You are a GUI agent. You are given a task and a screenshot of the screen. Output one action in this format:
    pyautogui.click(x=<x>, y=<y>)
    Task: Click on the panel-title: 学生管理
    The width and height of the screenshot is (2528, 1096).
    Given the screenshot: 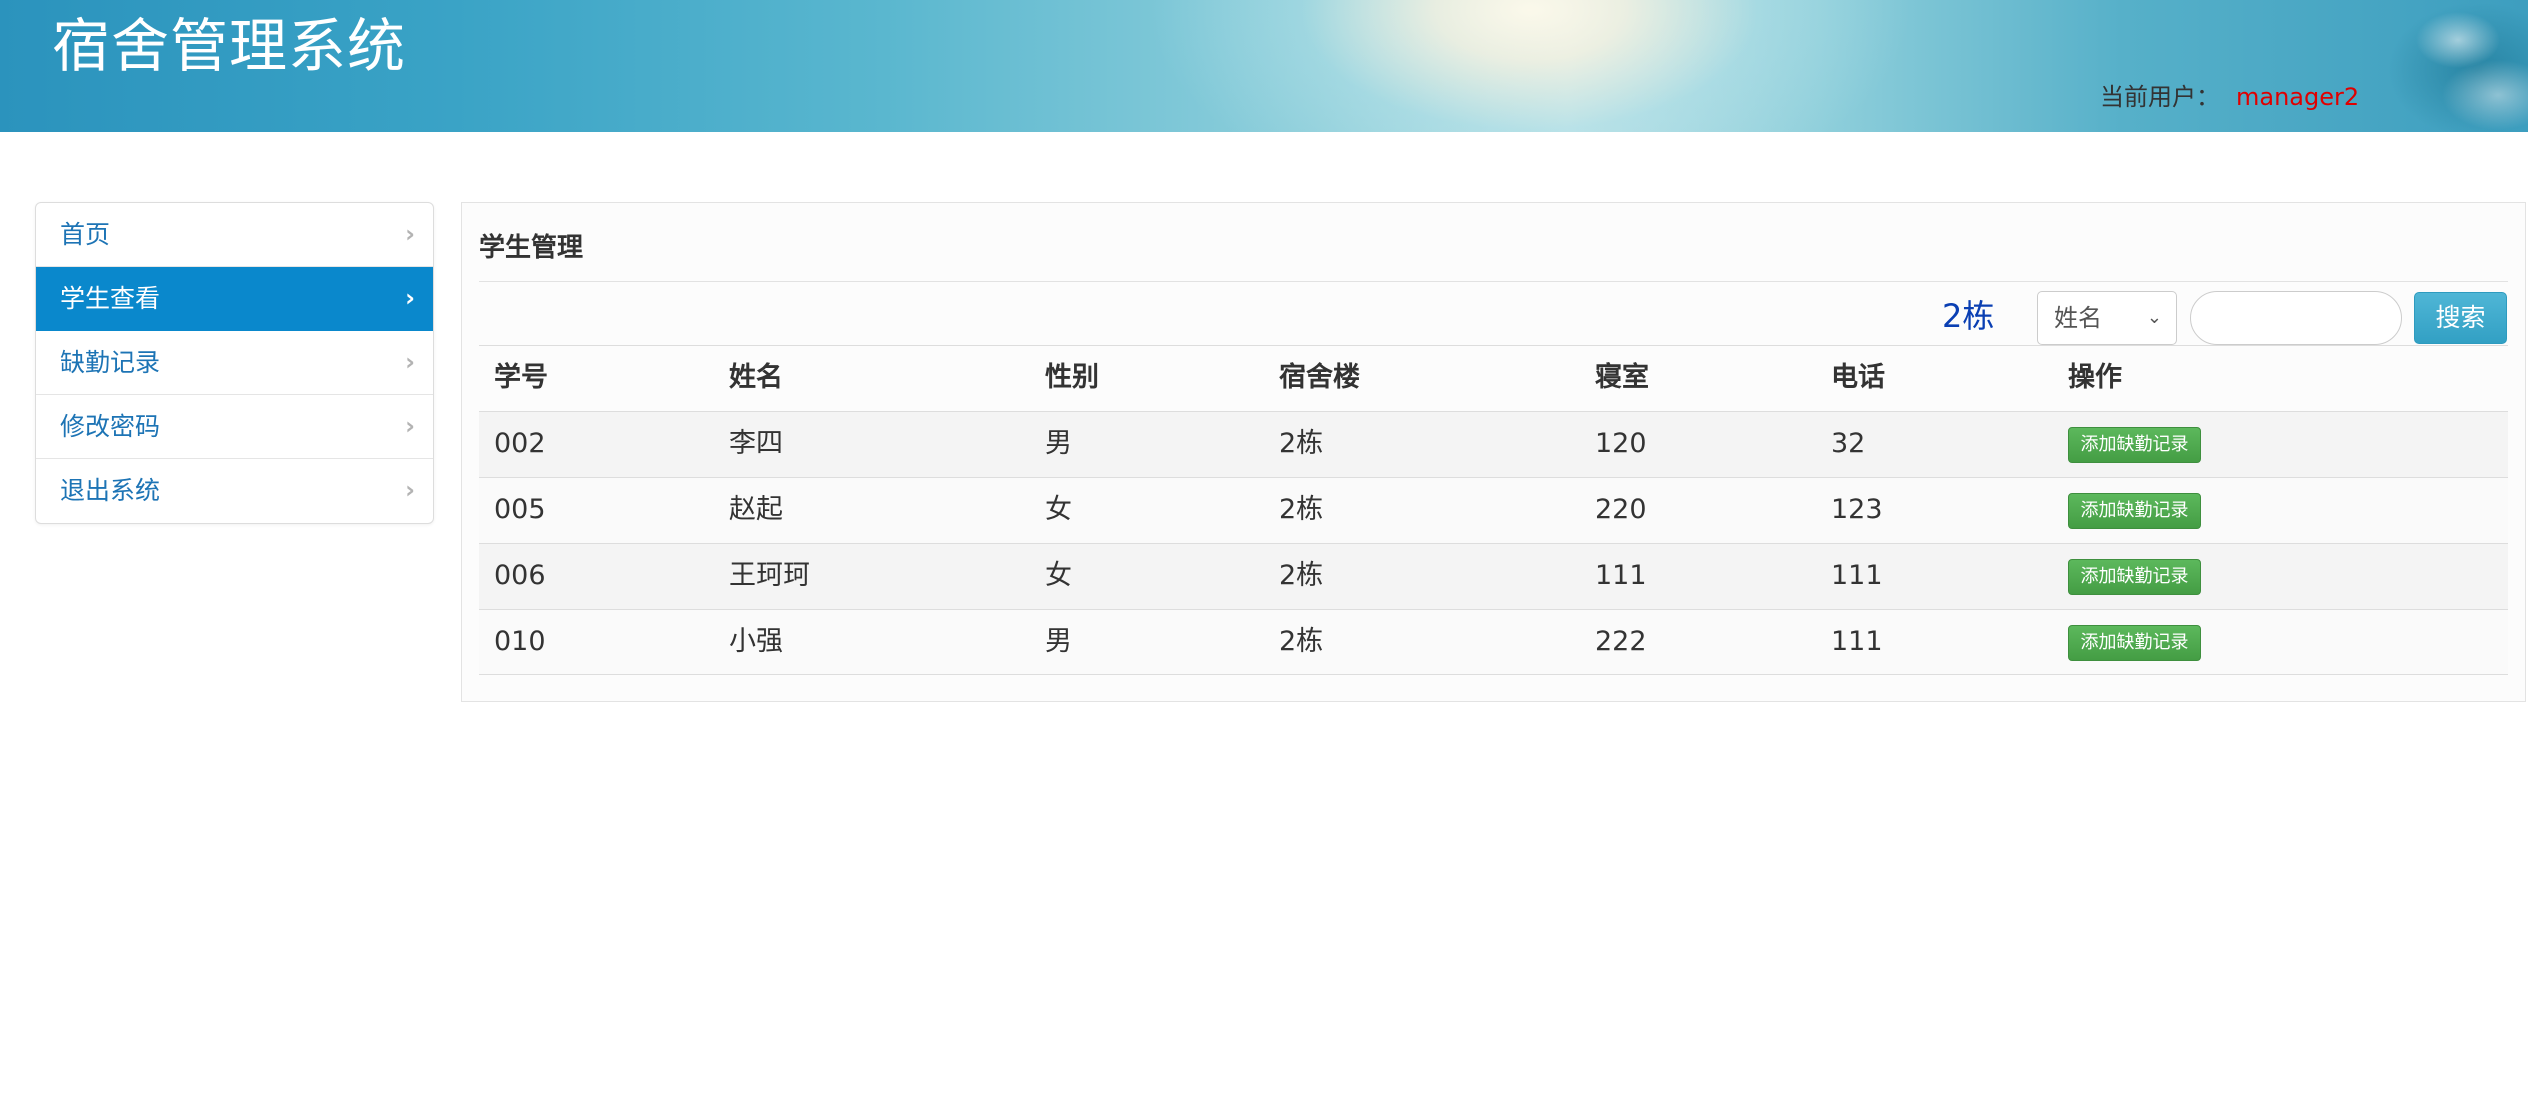 What is the action you would take?
    pyautogui.click(x=531, y=248)
    